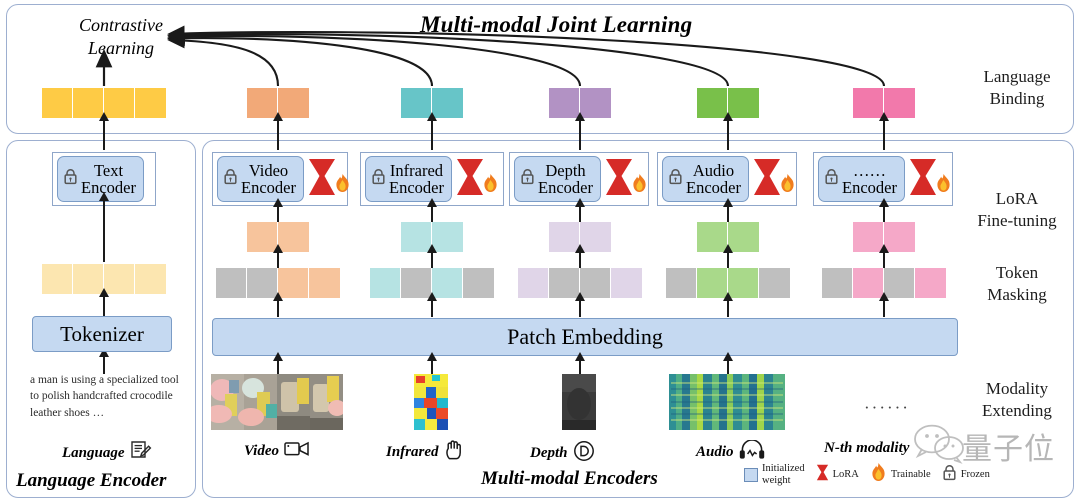 Image resolution: width=1080 pixels, height=504 pixels. Describe the element at coordinates (1017, 411) in the screenshot. I see `stage-label-line-2: Extending` at that location.